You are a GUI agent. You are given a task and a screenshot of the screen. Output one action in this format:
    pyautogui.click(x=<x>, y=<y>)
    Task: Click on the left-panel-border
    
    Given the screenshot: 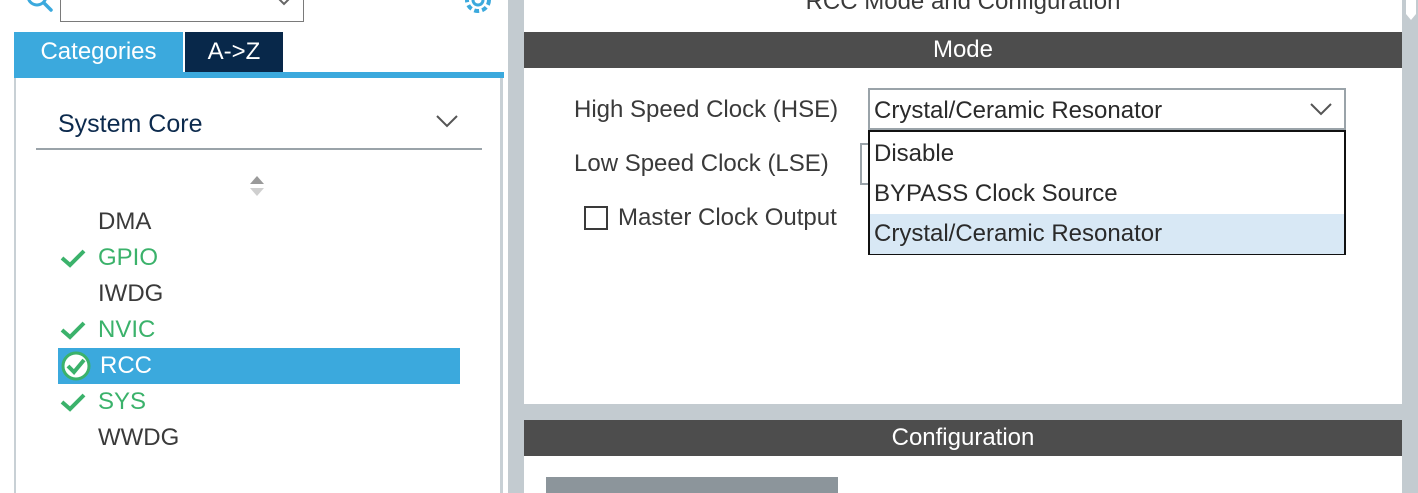 What is the action you would take?
    pyautogui.click(x=15, y=285)
    